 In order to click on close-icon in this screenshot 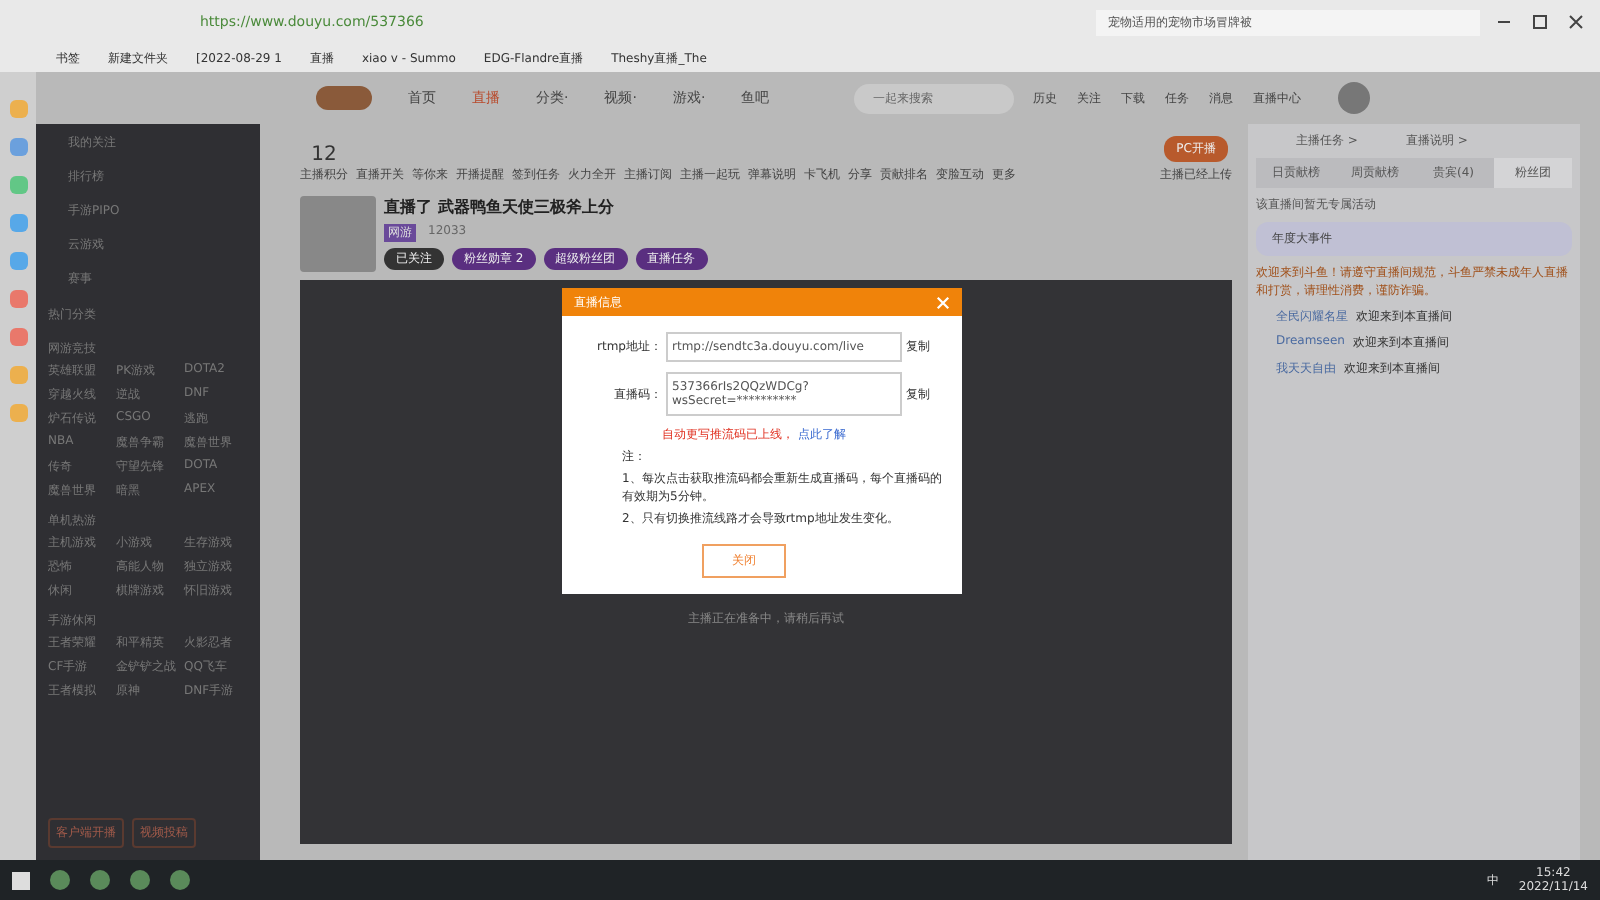, I will do `click(1576, 22)`.